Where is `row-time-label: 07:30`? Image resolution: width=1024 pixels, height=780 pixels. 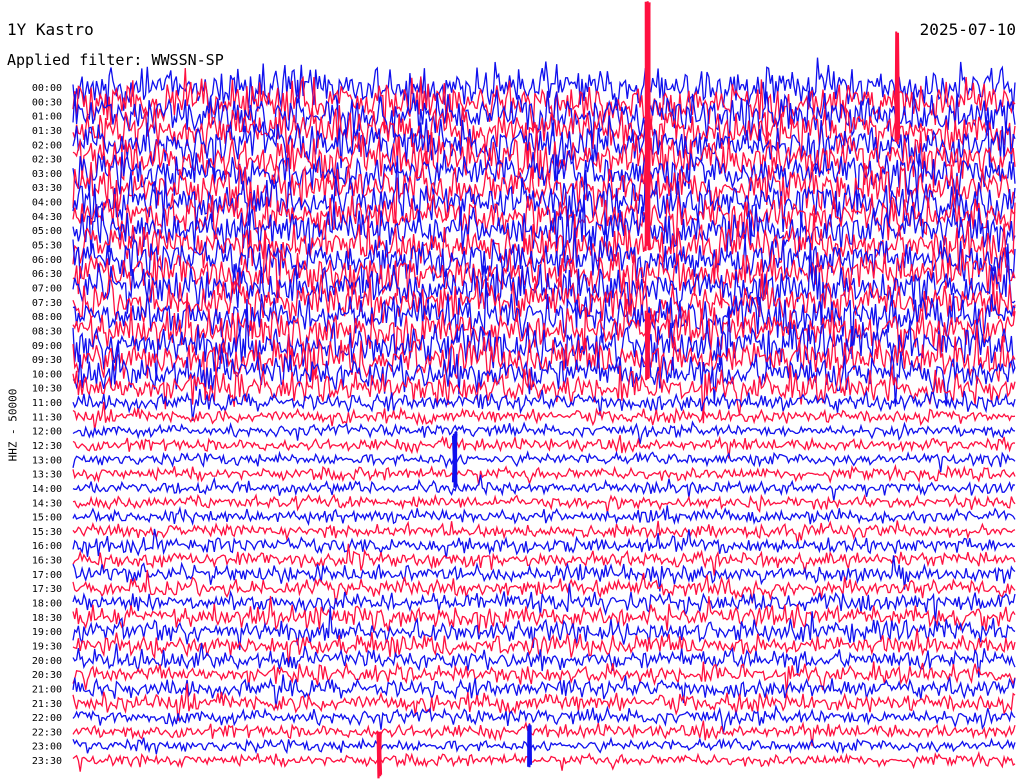
row-time-label: 07:30 is located at coordinates (47, 303).